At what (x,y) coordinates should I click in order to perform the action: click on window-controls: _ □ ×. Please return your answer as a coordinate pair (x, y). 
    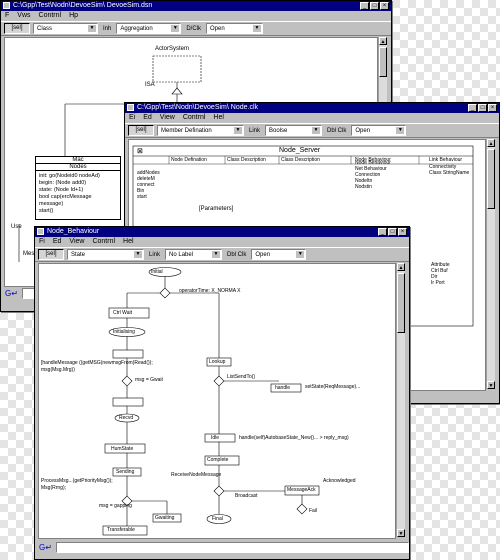
    Looking at the image, I should click on (392, 232).